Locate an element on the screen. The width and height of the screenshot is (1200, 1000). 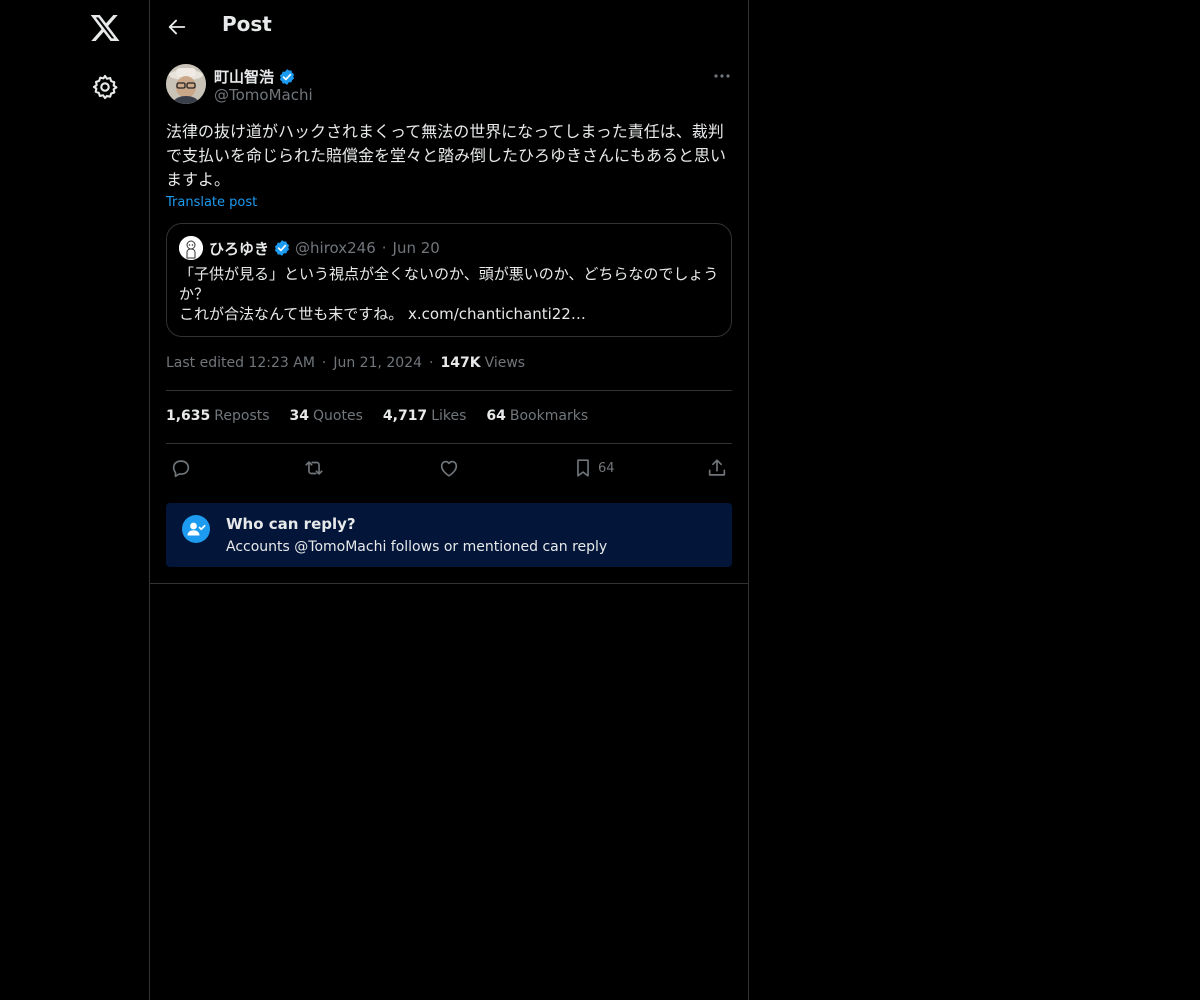
bookmark-count: 64 is located at coordinates (606, 468).